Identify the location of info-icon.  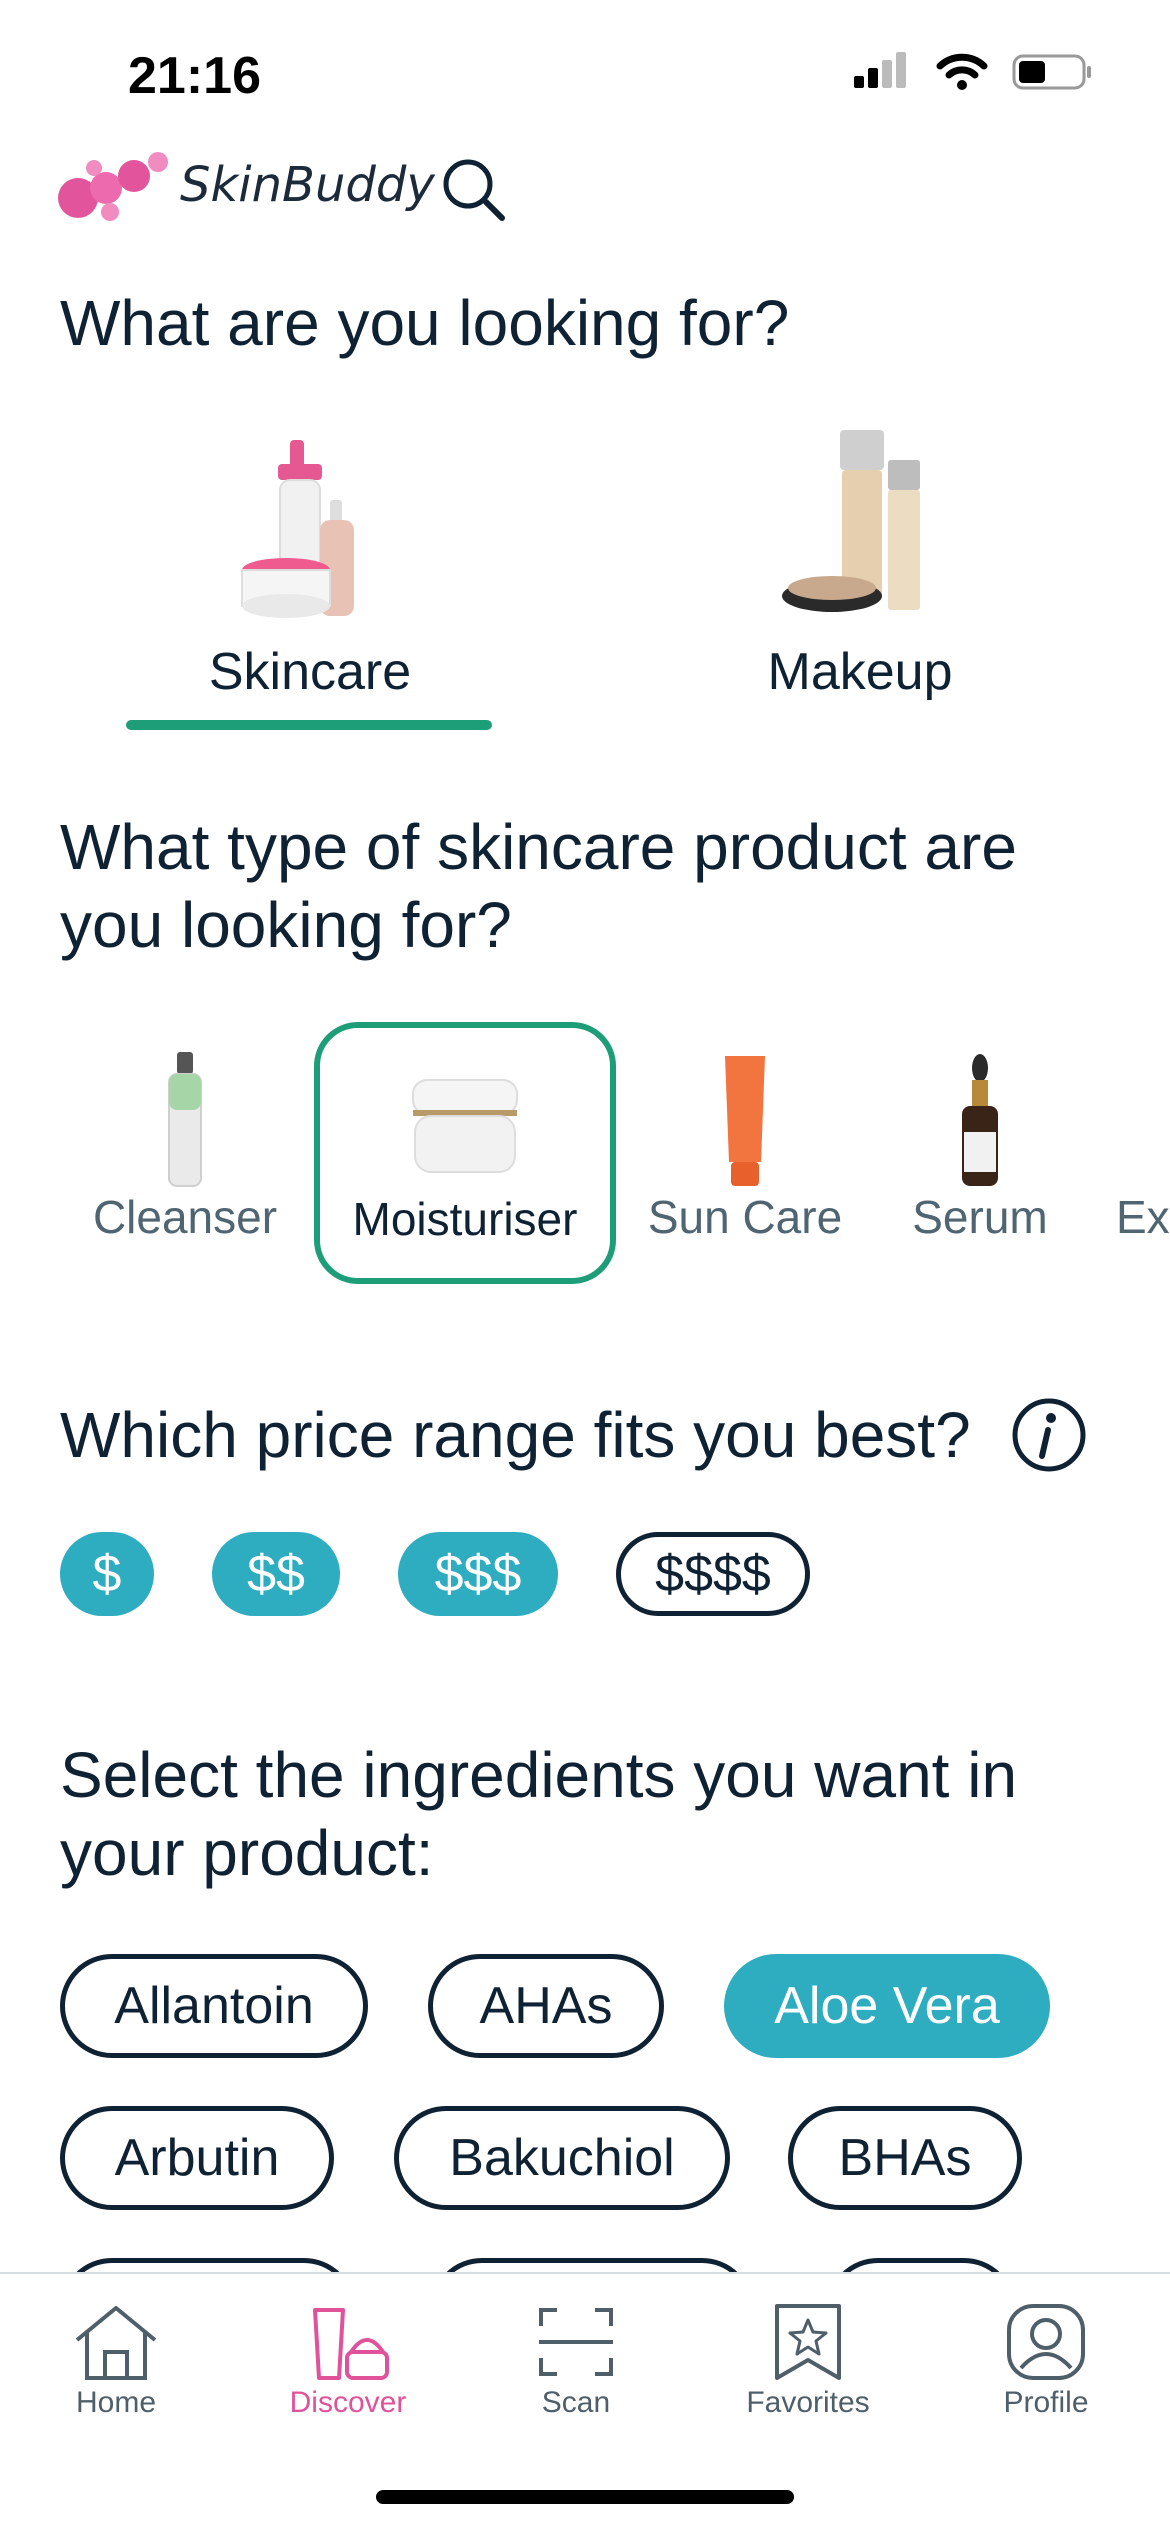
(1049, 1435).